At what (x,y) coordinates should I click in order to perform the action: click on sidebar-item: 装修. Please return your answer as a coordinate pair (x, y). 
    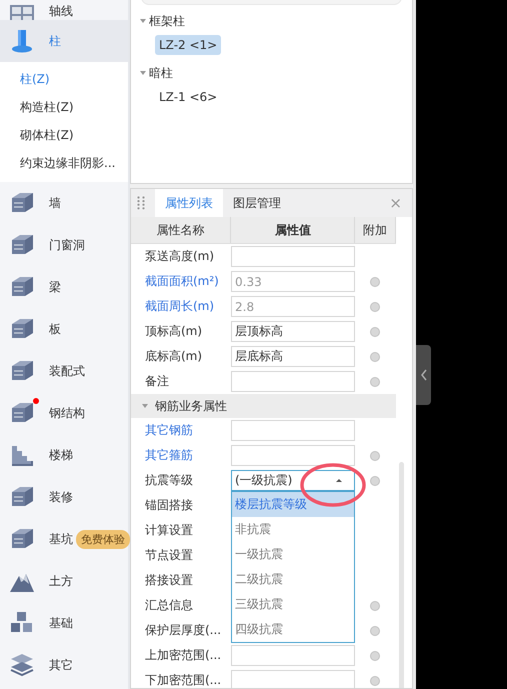
    Looking at the image, I should click on (64, 497).